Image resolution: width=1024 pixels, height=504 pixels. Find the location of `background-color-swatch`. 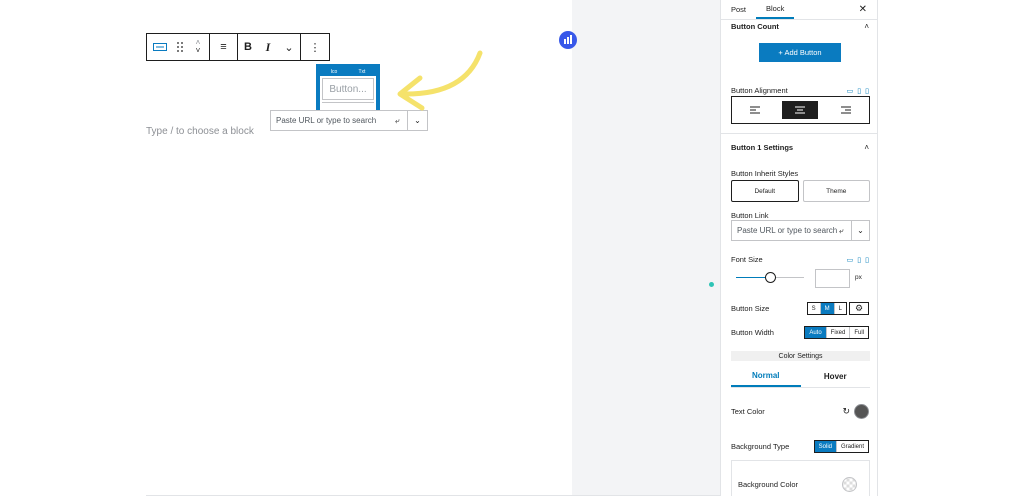

background-color-swatch is located at coordinates (849, 484).